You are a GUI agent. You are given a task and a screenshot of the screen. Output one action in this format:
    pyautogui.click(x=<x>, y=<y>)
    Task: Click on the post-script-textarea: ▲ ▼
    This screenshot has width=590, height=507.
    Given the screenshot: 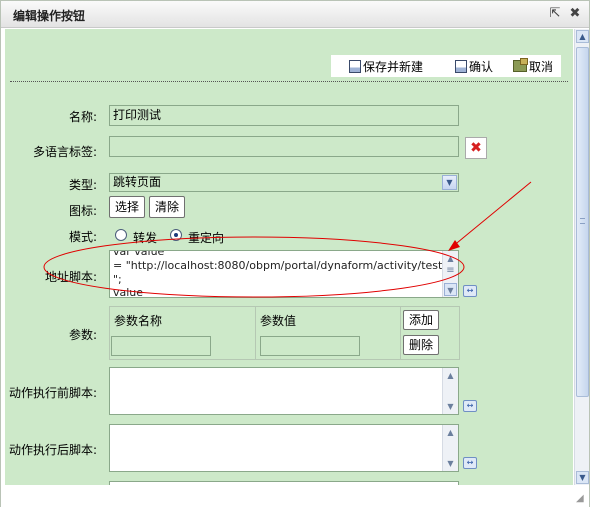 What is the action you would take?
    pyautogui.click(x=284, y=448)
    